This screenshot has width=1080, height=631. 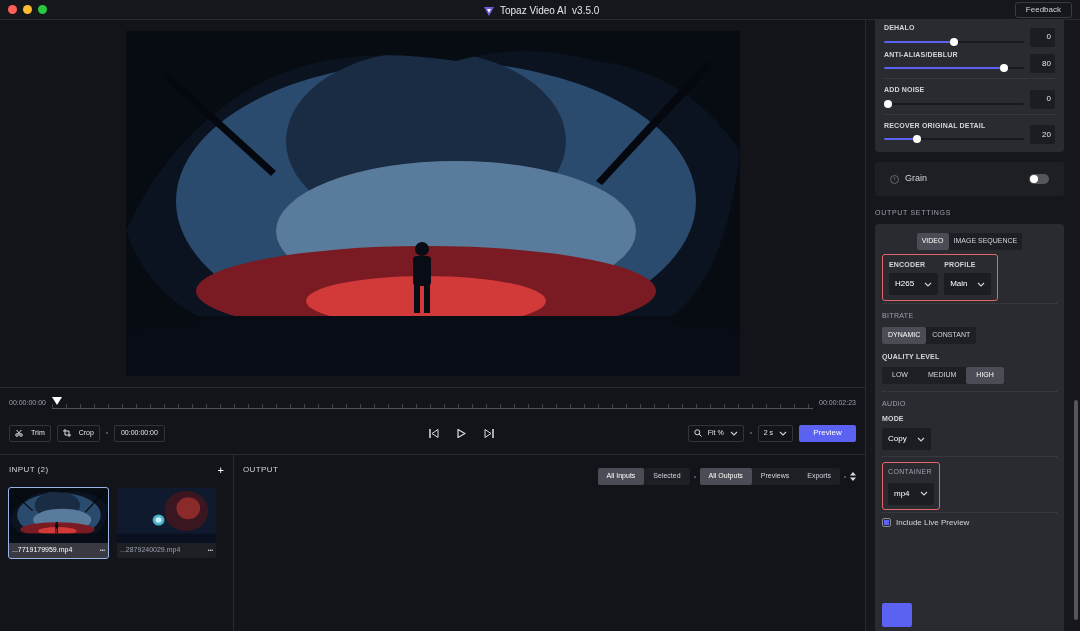 I want to click on play-icon, so click(x=461, y=433).